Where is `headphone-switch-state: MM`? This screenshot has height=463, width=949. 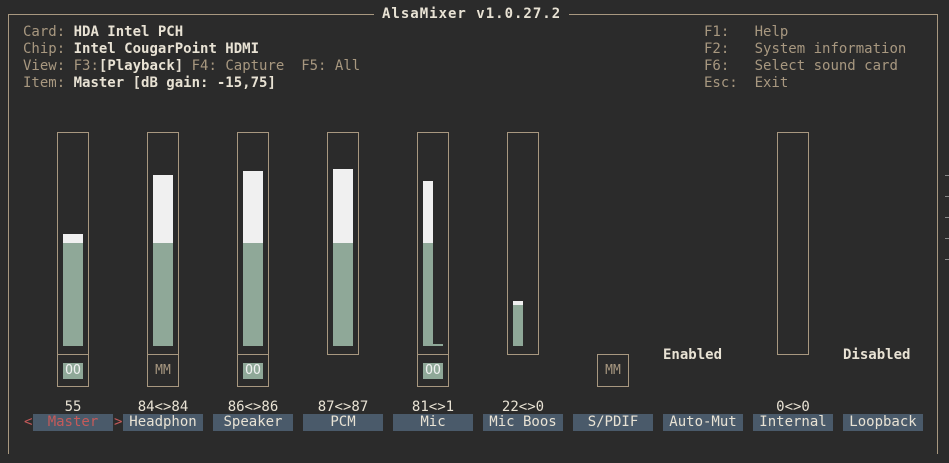
headphone-switch-state: MM is located at coordinates (163, 370).